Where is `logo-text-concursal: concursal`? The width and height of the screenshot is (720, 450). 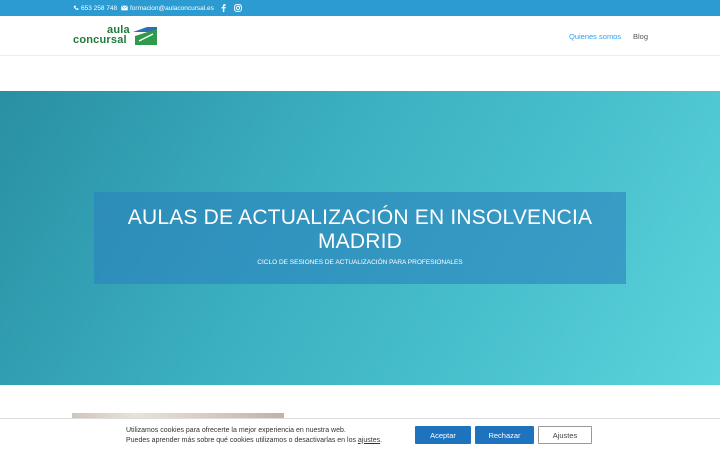 logo-text-concursal: concursal is located at coordinates (100, 40).